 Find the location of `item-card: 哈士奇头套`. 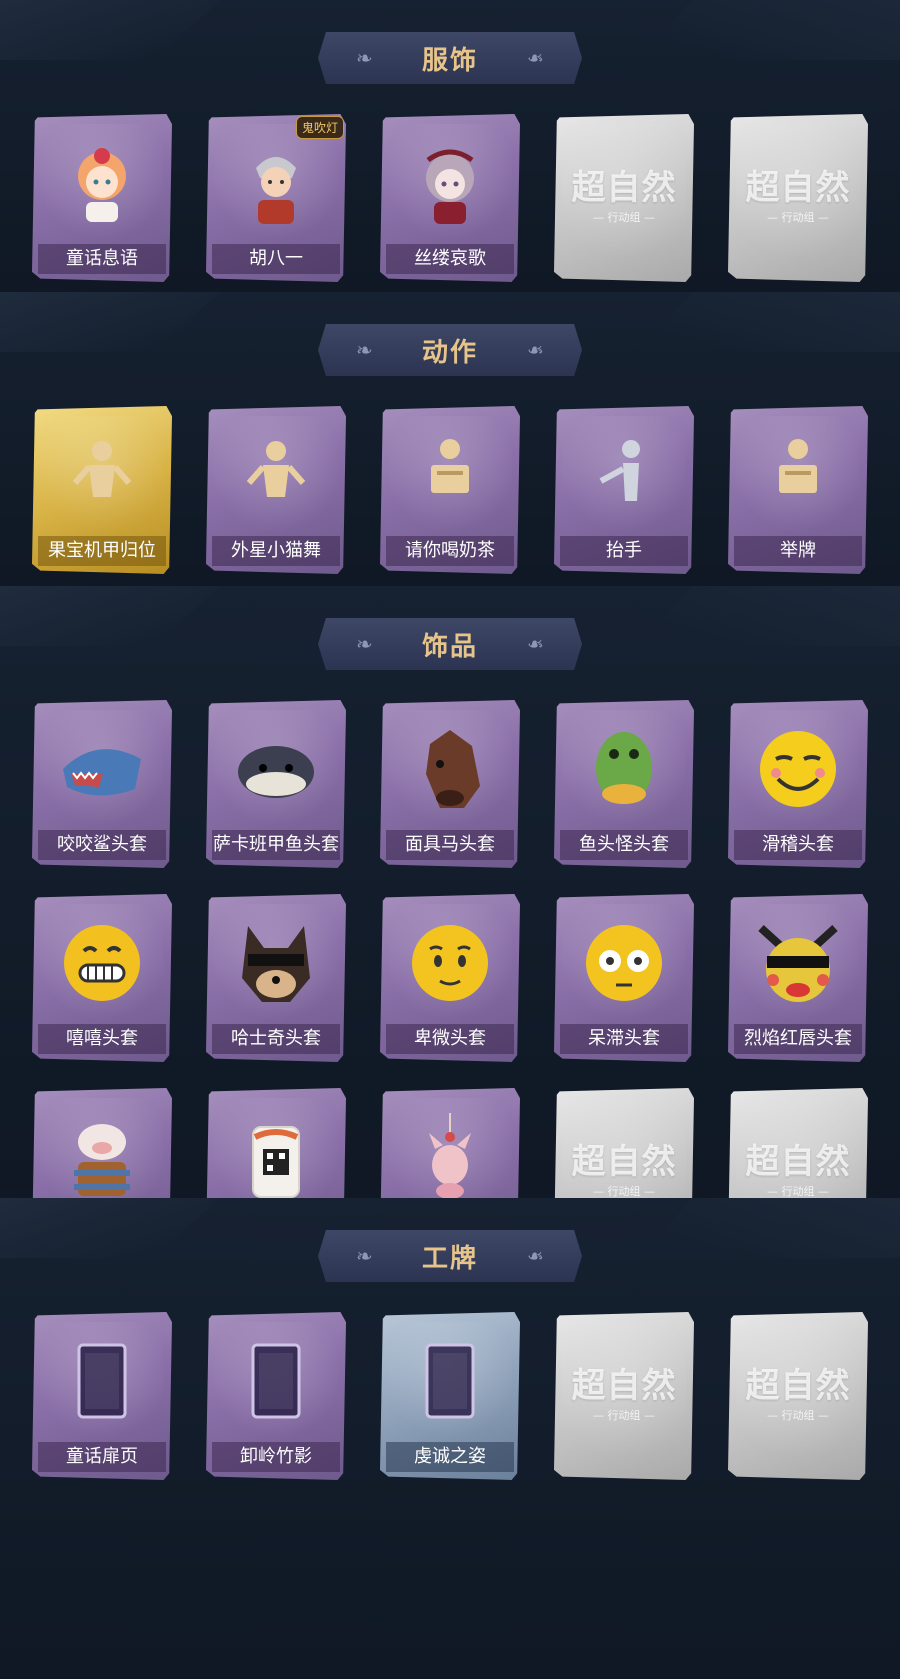

item-card: 哈士奇头套 is located at coordinates (276, 978).